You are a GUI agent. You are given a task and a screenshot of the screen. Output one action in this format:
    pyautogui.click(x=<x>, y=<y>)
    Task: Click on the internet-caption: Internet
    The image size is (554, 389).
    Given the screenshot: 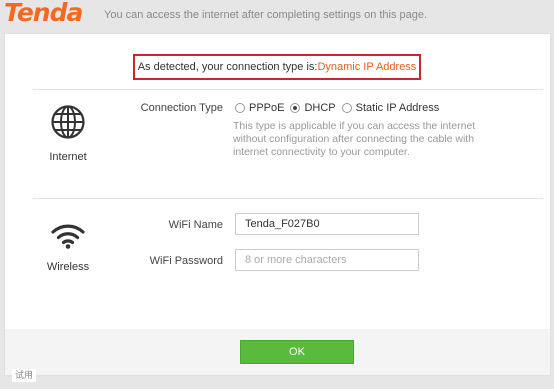 What is the action you would take?
    pyautogui.click(x=68, y=157)
    